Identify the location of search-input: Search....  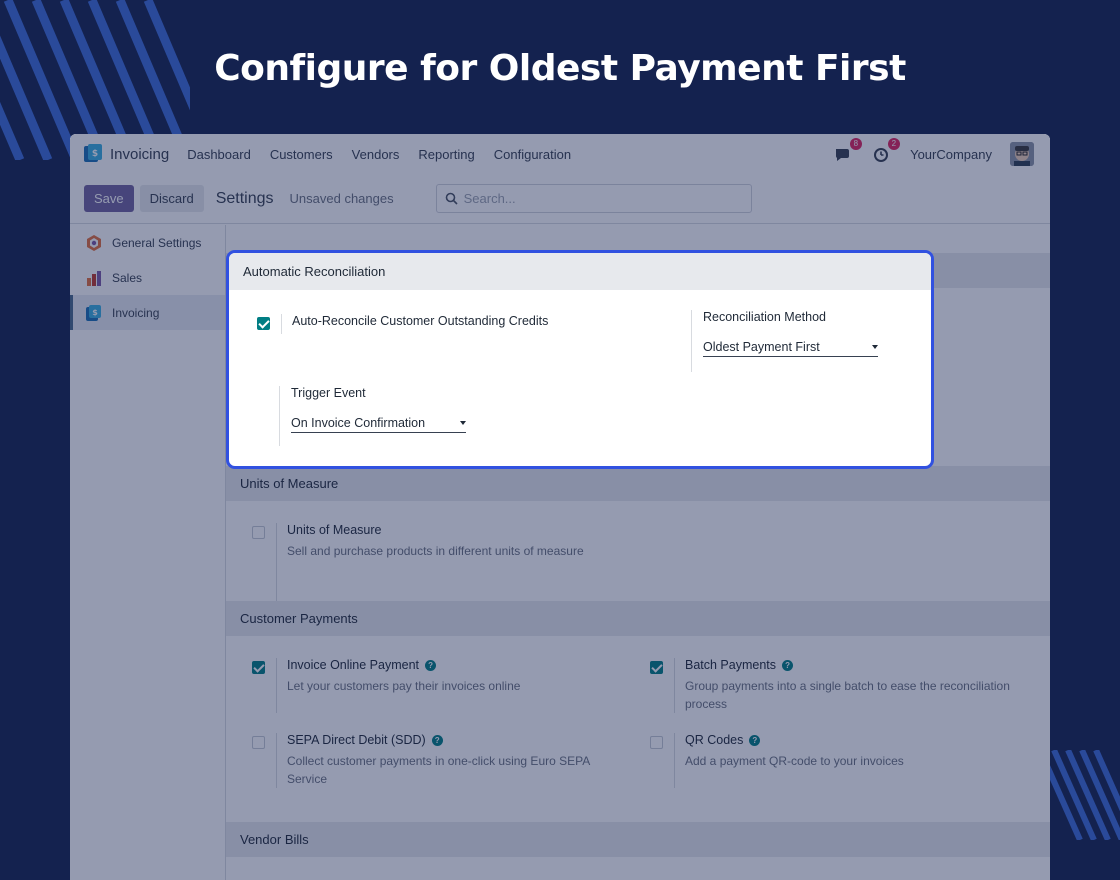
(593, 198).